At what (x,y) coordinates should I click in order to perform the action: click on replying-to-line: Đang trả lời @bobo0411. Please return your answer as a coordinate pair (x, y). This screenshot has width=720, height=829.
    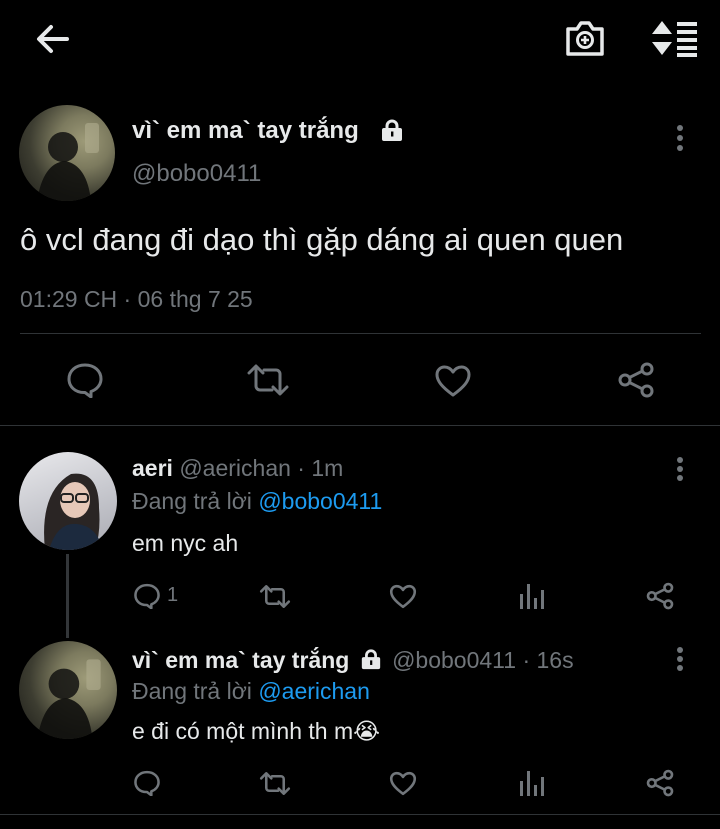
    Looking at the image, I should click on (257, 501).